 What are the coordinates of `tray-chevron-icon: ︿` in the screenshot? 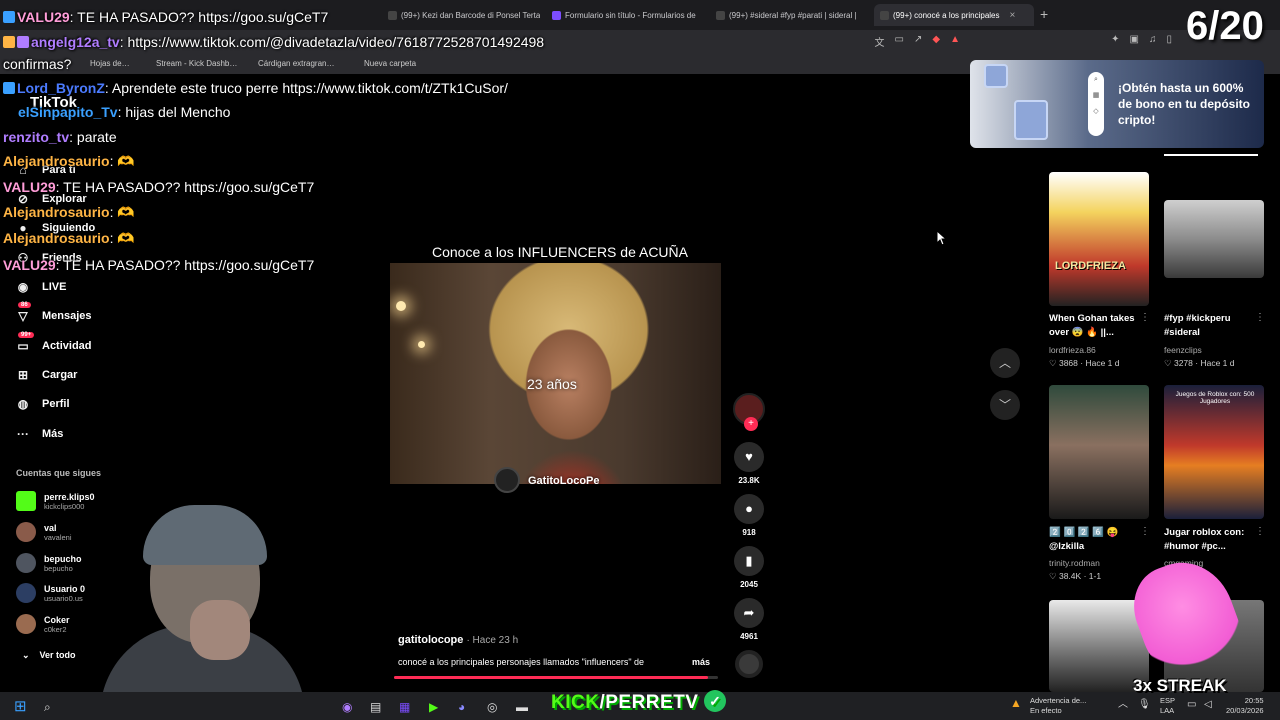 It's located at (1123, 705).